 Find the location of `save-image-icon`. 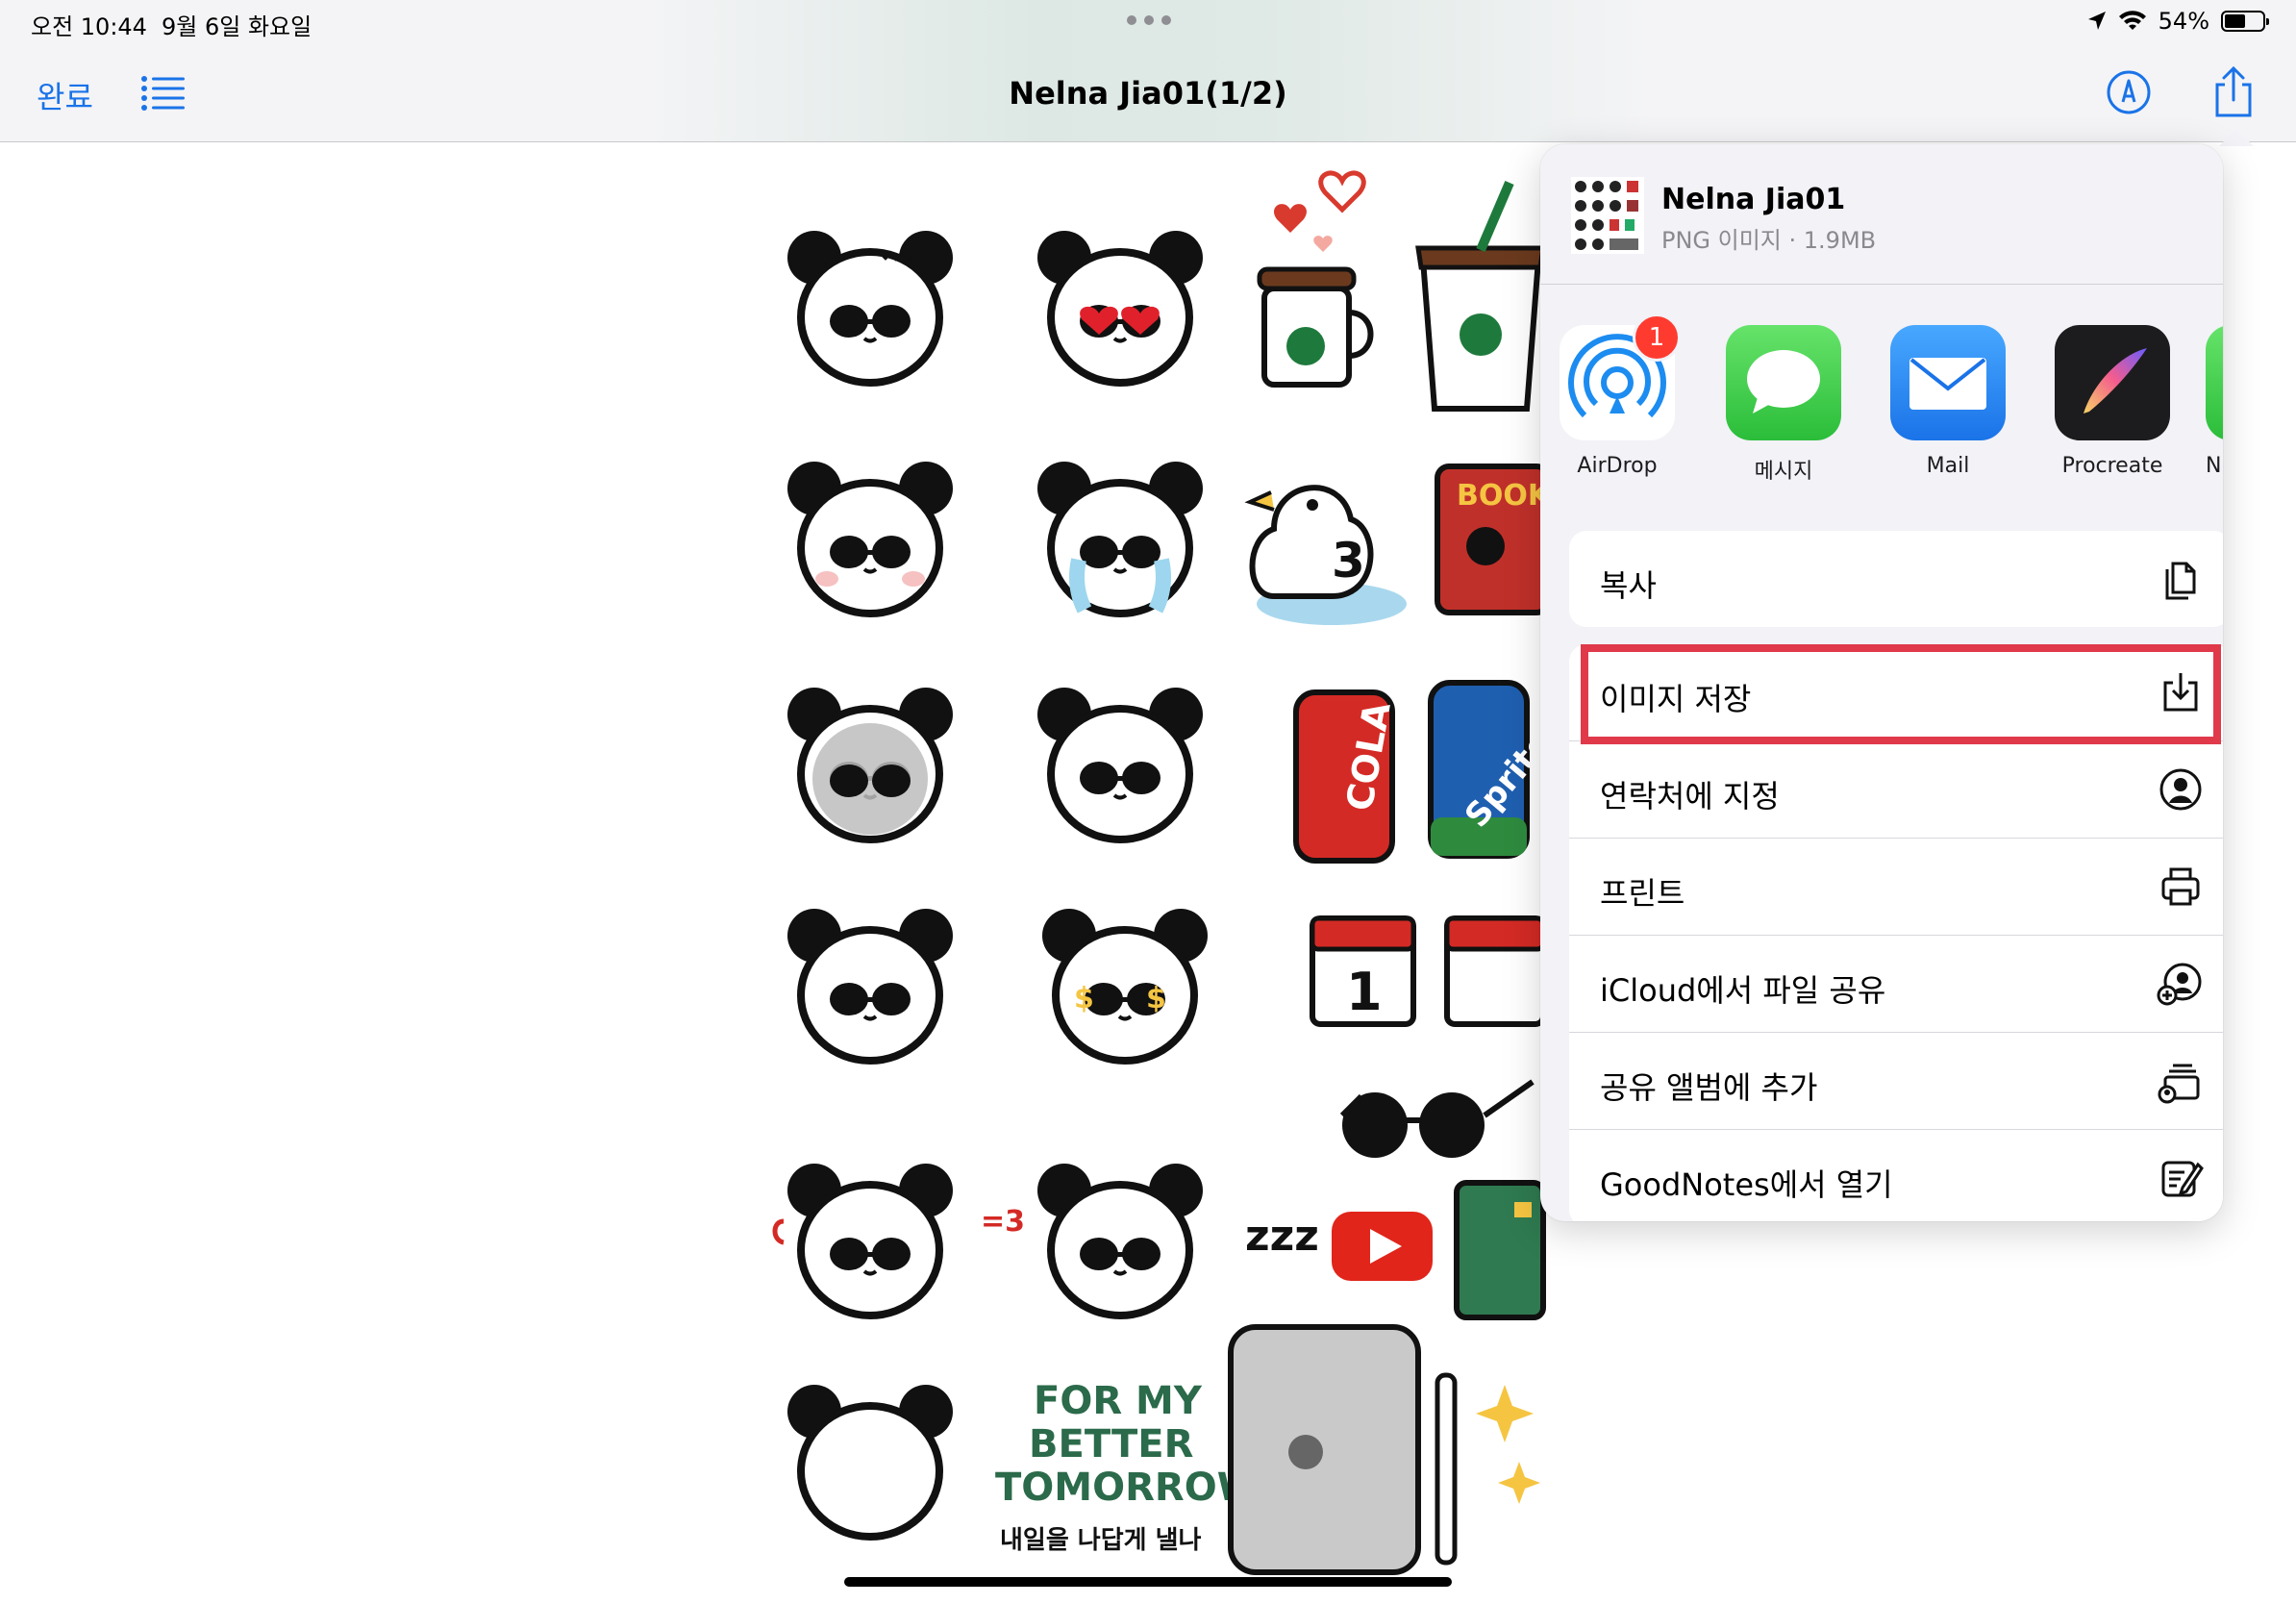

save-image-icon is located at coordinates (2180, 692).